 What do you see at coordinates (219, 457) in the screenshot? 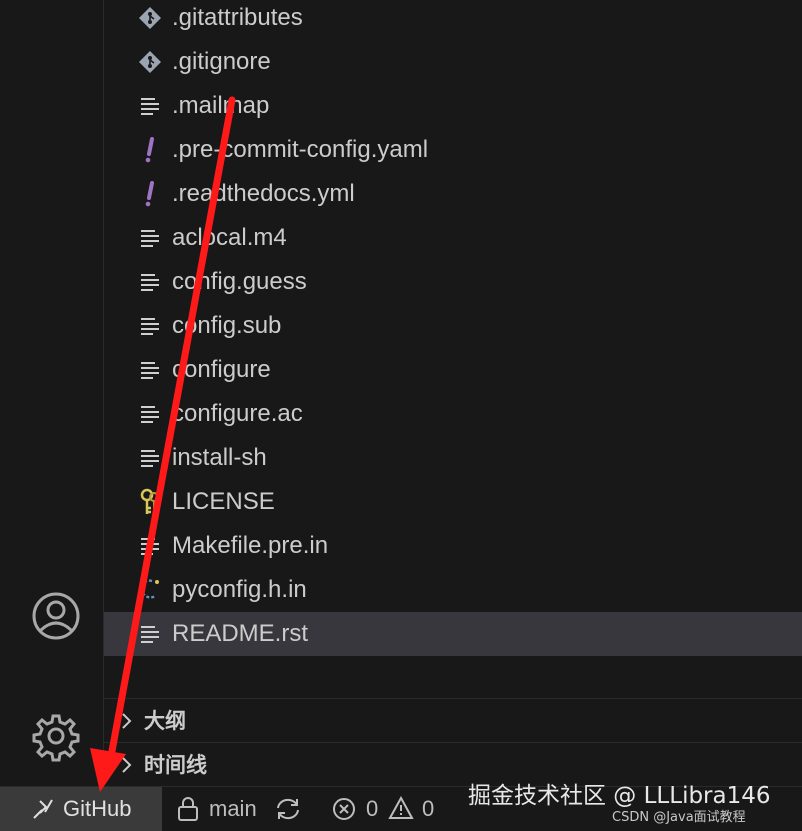
I see `file-name: install-sh` at bounding box center [219, 457].